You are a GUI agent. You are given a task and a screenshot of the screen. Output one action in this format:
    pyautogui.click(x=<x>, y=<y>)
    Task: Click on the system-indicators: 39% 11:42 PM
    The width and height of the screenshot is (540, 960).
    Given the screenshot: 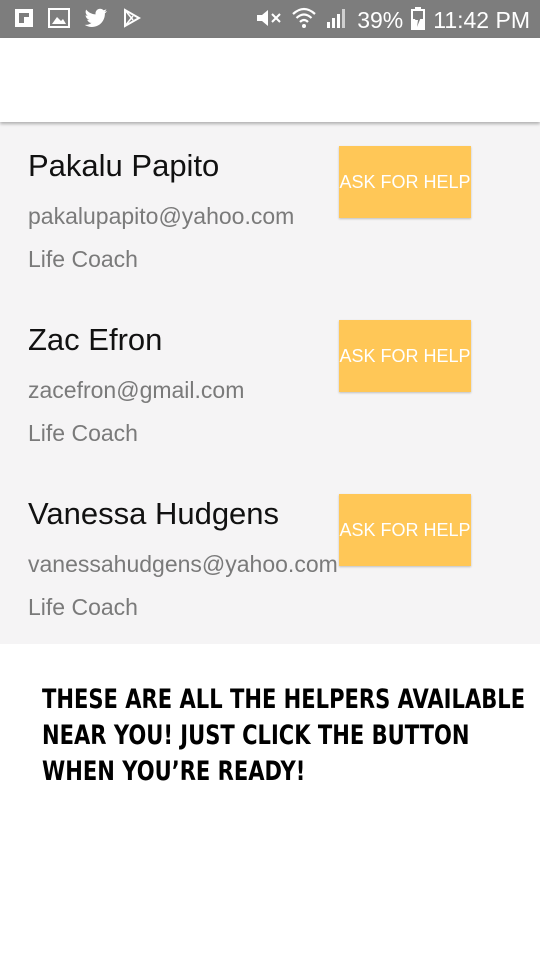 What is the action you would take?
    pyautogui.click(x=392, y=20)
    